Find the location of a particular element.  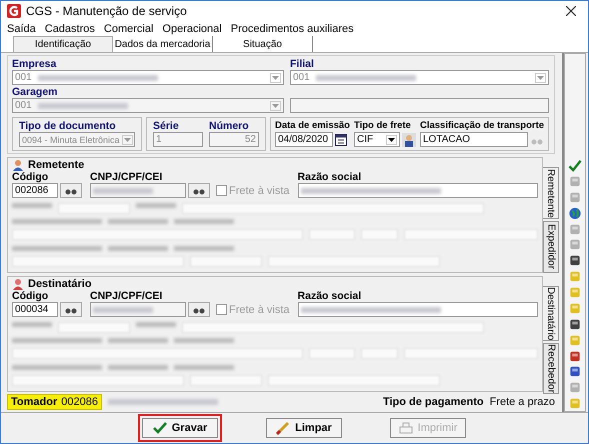

input-field: LOTACAO is located at coordinates (474, 139).